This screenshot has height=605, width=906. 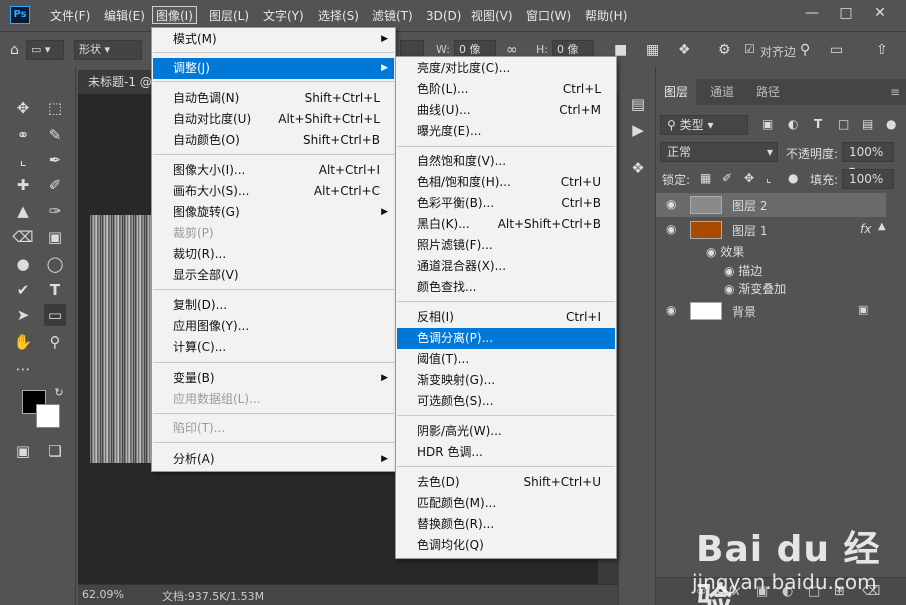 I want to click on document-tab: 未标题-1 @, so click(x=118, y=82).